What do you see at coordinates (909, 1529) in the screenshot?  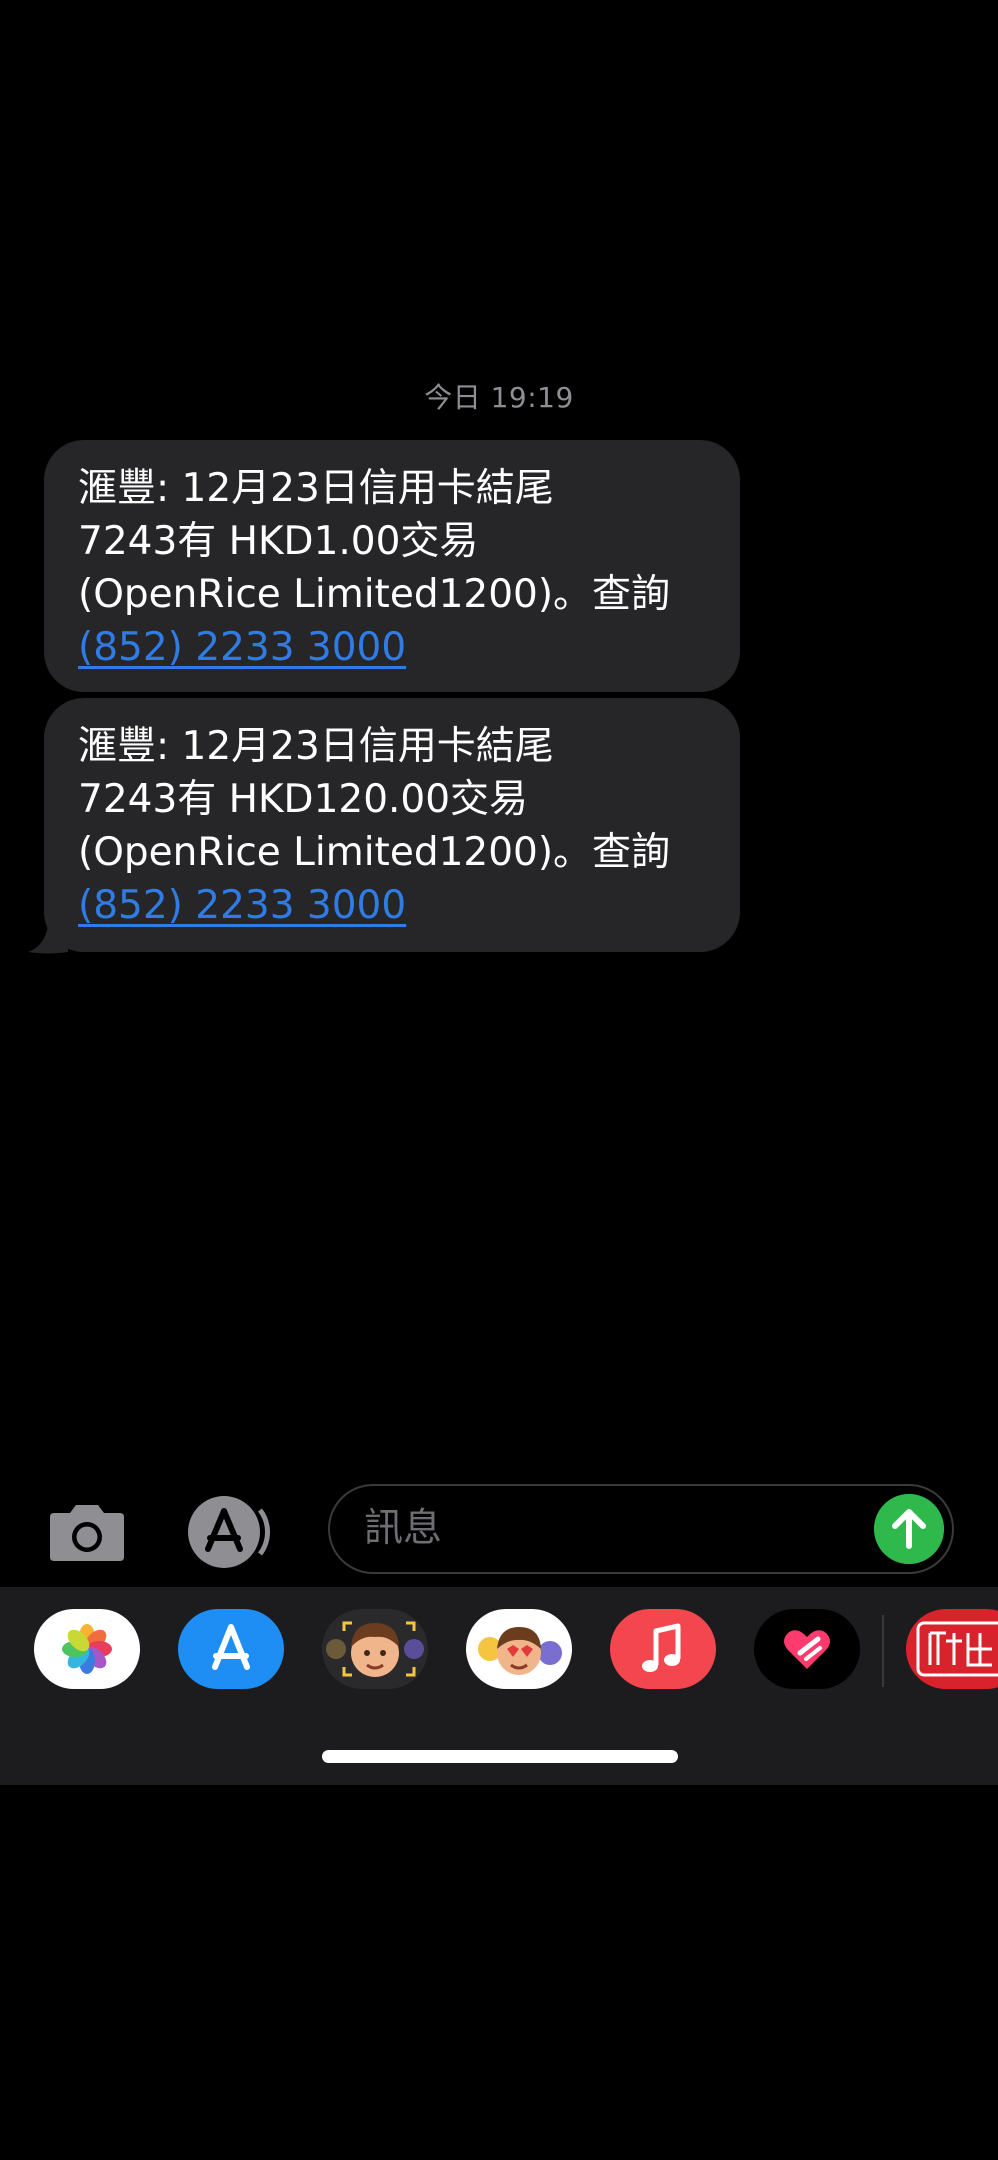 I see `send-arrow-icon` at bounding box center [909, 1529].